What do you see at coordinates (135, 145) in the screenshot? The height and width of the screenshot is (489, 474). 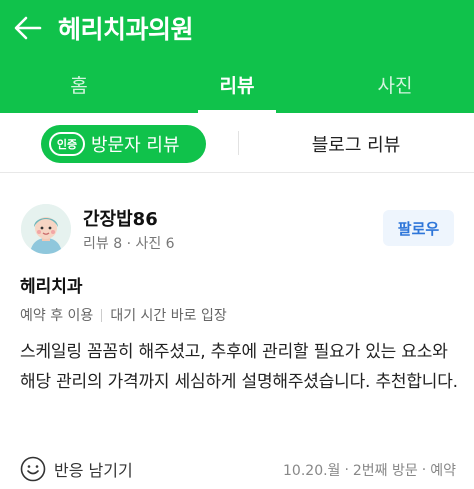 I see `visitor-review-label: 방문자 리뷰` at bounding box center [135, 145].